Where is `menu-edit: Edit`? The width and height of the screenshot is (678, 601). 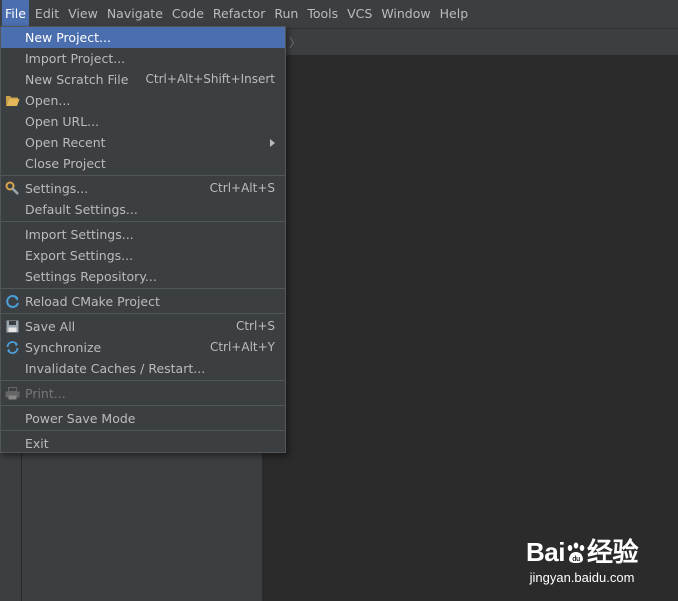
menu-edit: Edit is located at coordinates (47, 14).